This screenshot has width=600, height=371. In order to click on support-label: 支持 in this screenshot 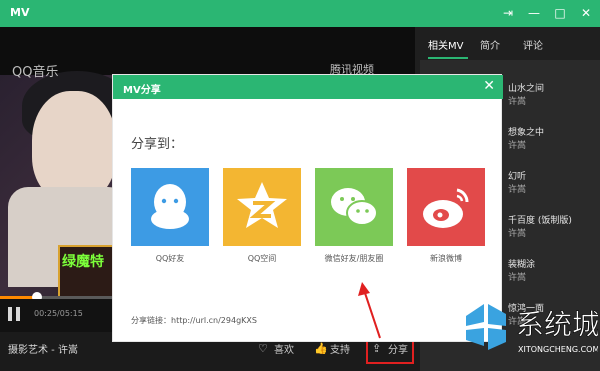, I will do `click(340, 350)`.